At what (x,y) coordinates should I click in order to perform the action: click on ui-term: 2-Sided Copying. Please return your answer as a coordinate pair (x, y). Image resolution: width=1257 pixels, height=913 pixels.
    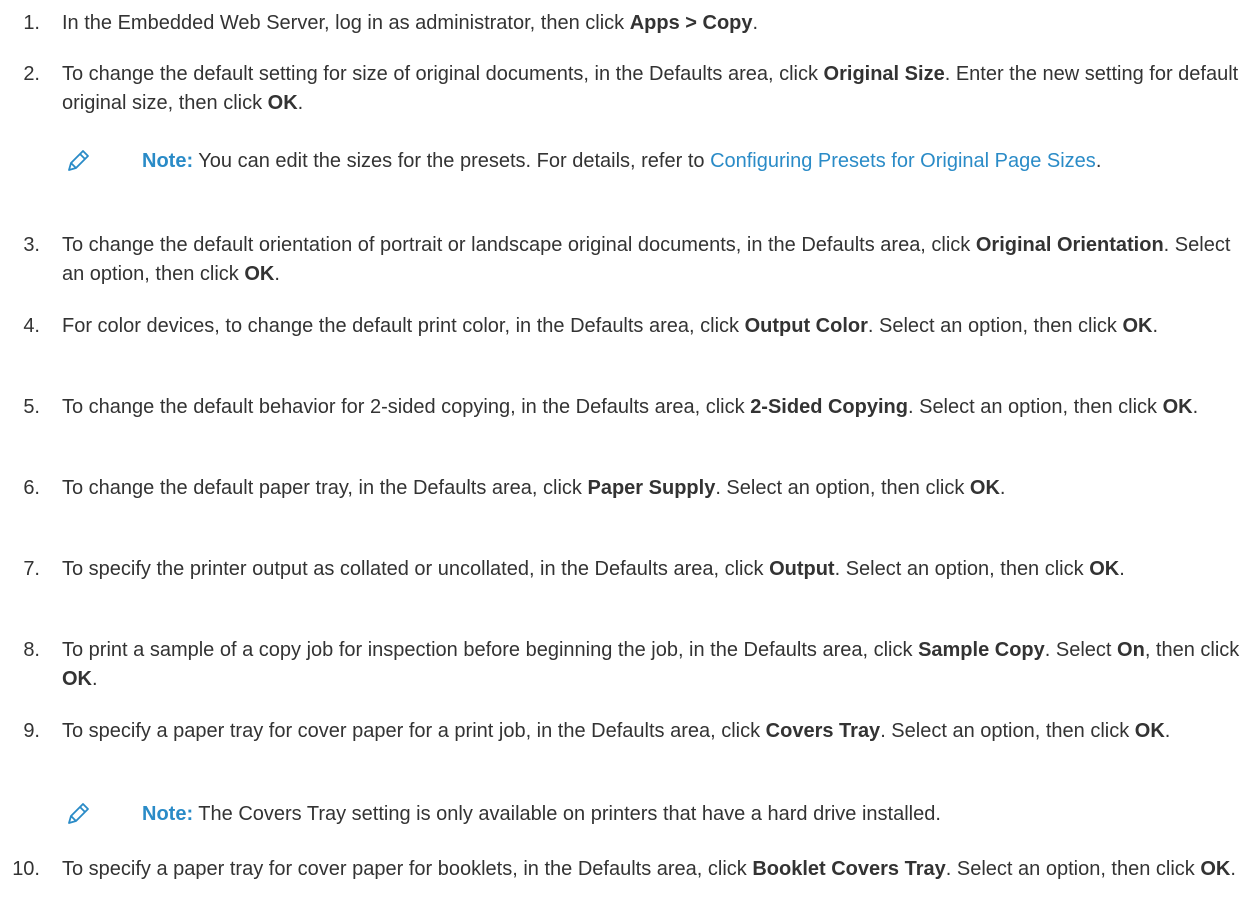
    Looking at the image, I should click on (829, 407).